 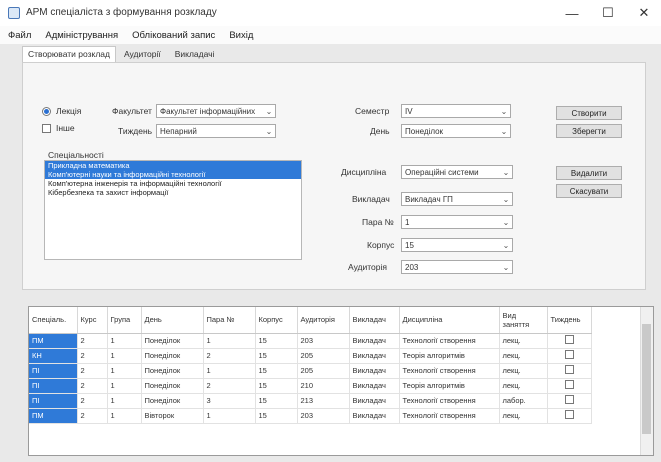 What do you see at coordinates (456, 111) in the screenshot?
I see `semester-combo: IV ⌄` at bounding box center [456, 111].